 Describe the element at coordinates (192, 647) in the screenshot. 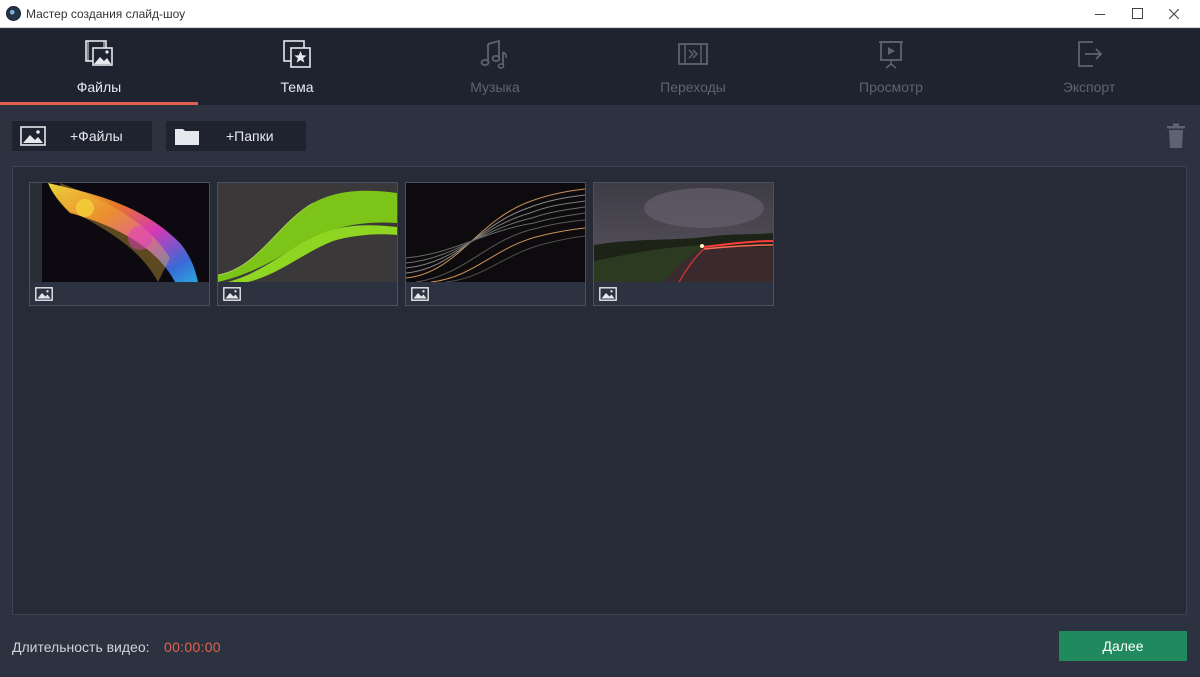

I see `duration-value: 00:00:00` at that location.